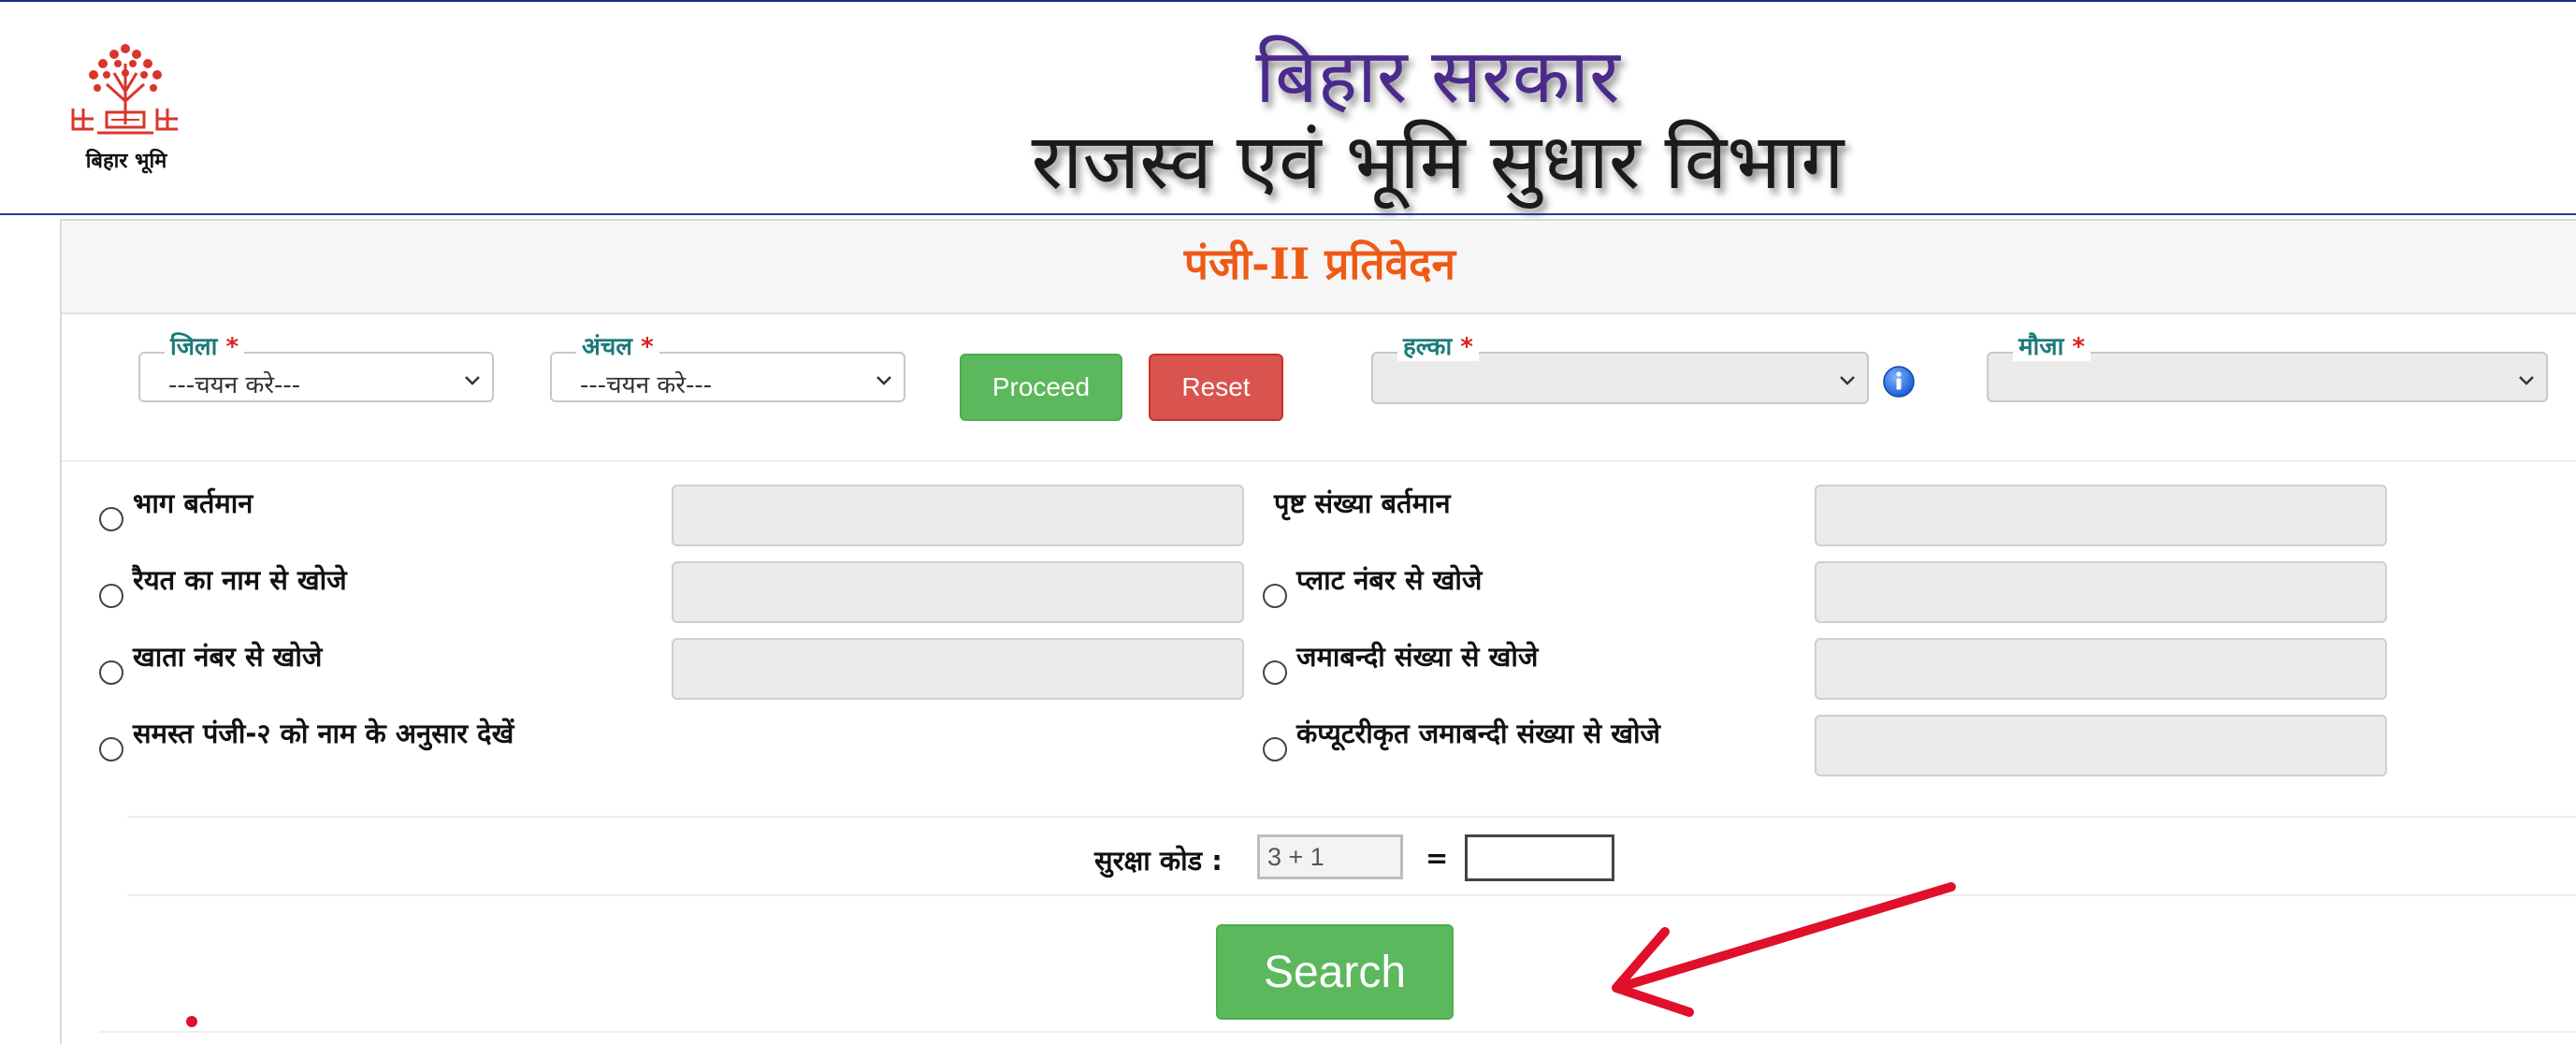 The width and height of the screenshot is (2576, 1044). Describe the element at coordinates (1319, 461) in the screenshot. I see `section-divider` at that location.